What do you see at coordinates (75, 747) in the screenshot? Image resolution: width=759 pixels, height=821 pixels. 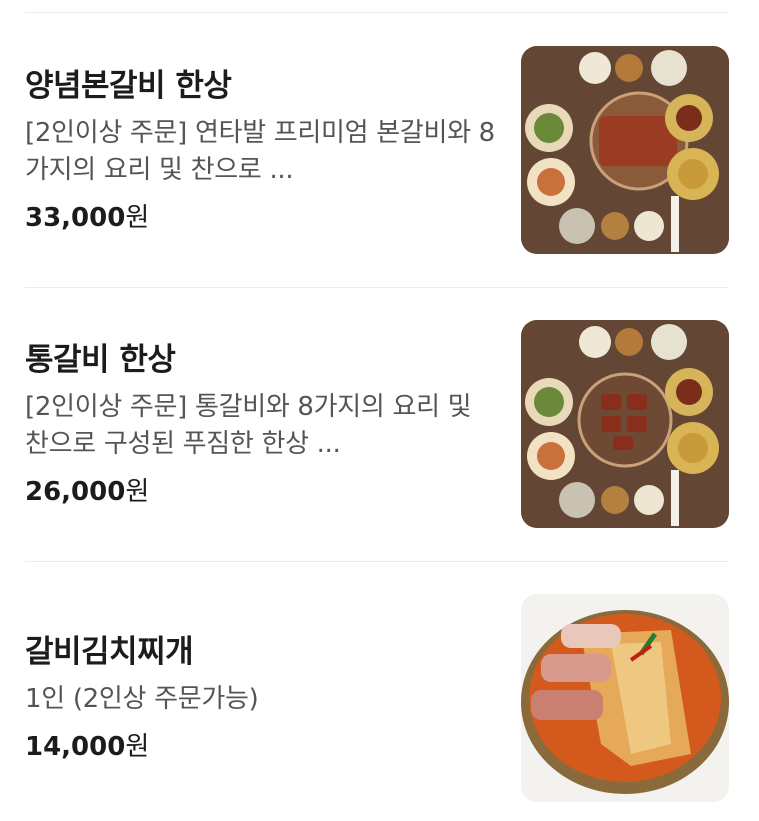 I see `price-value: 14,000` at bounding box center [75, 747].